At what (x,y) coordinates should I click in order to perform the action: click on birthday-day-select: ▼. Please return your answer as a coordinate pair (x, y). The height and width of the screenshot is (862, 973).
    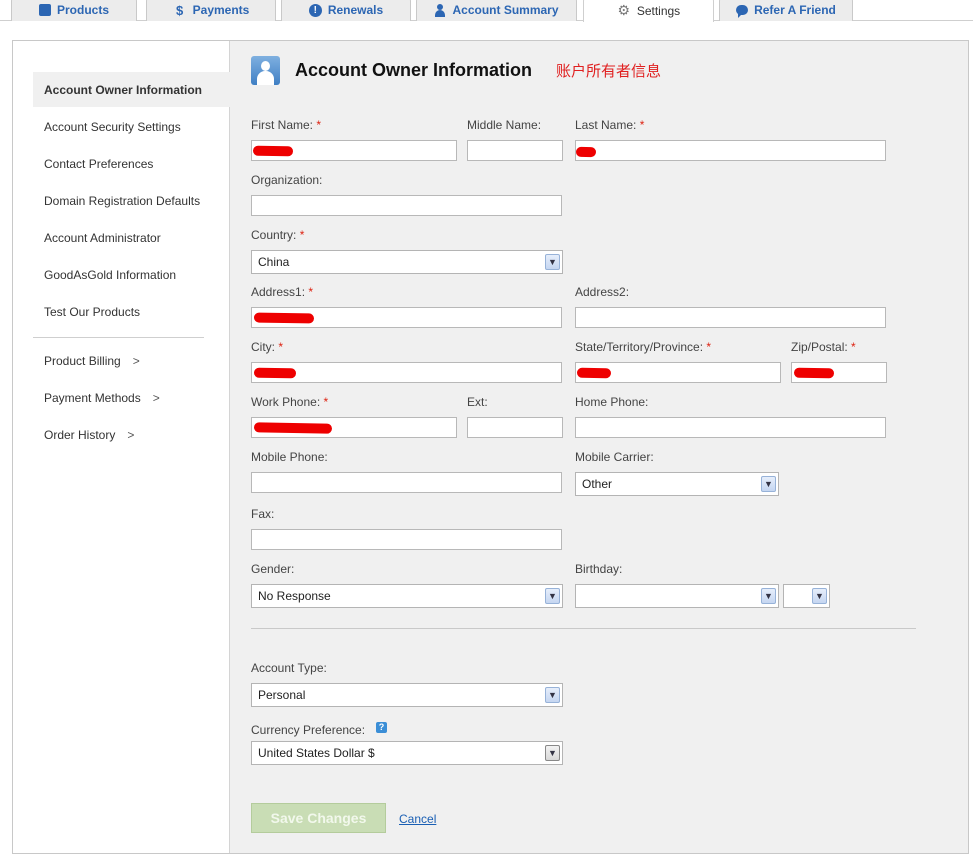
    Looking at the image, I should click on (806, 596).